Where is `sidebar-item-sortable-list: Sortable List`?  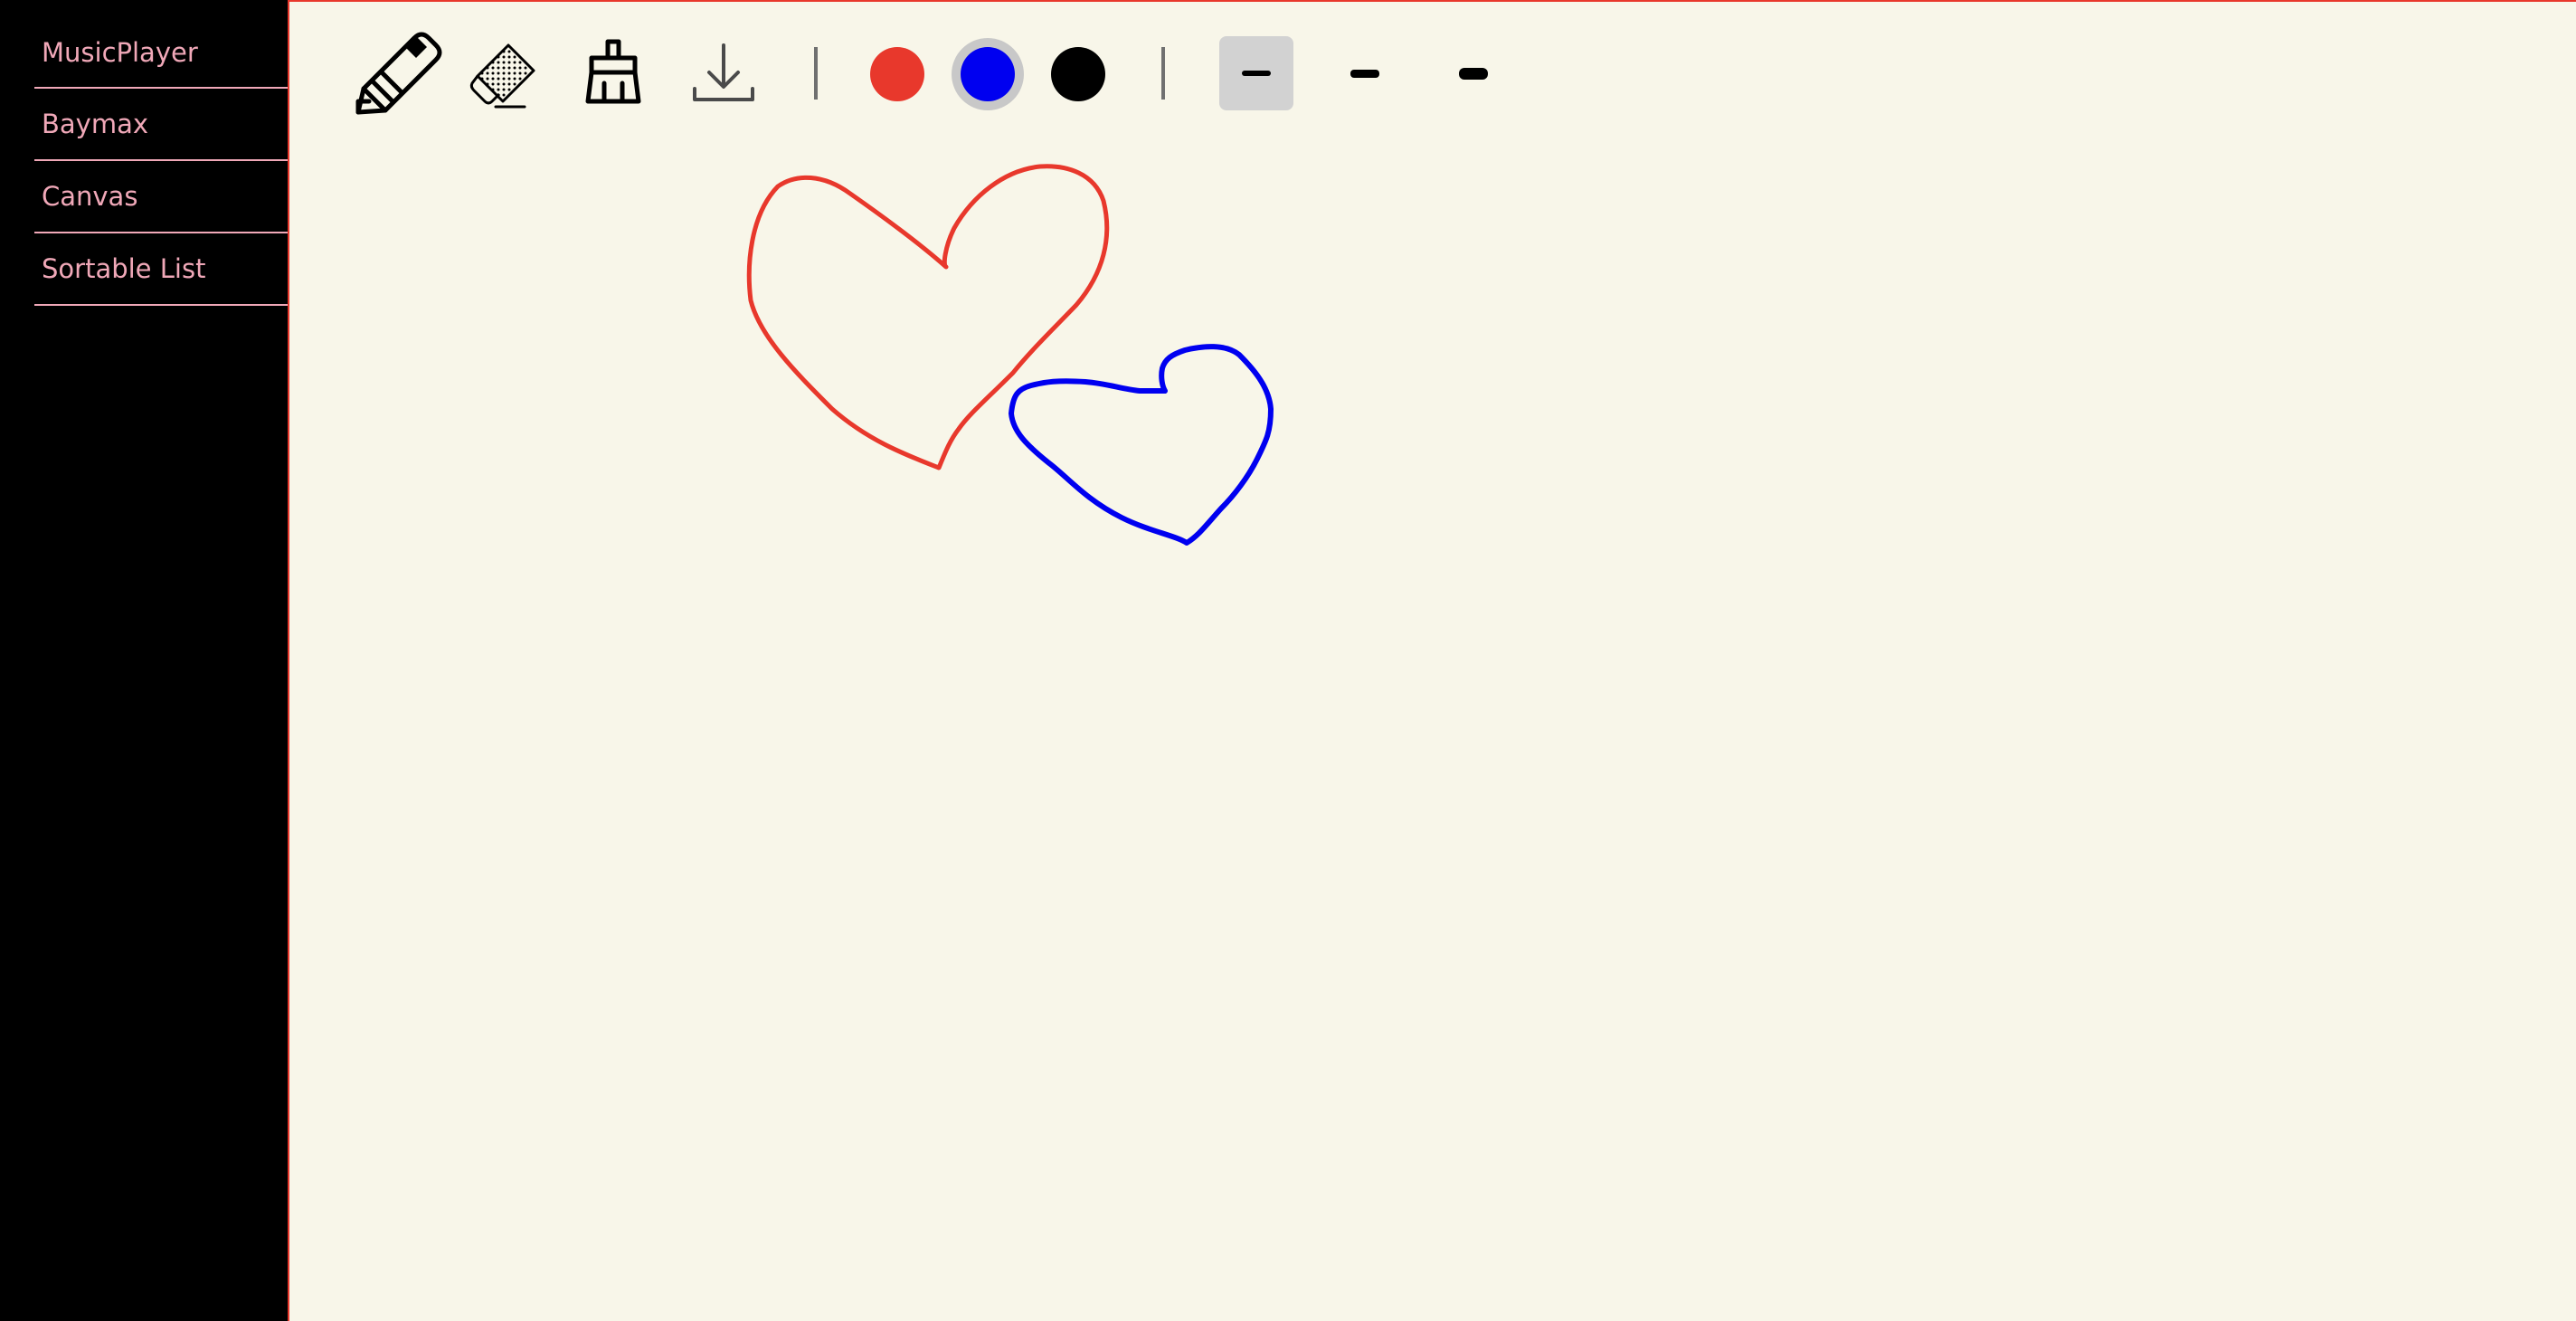 sidebar-item-sortable-list: Sortable List is located at coordinates (161, 269).